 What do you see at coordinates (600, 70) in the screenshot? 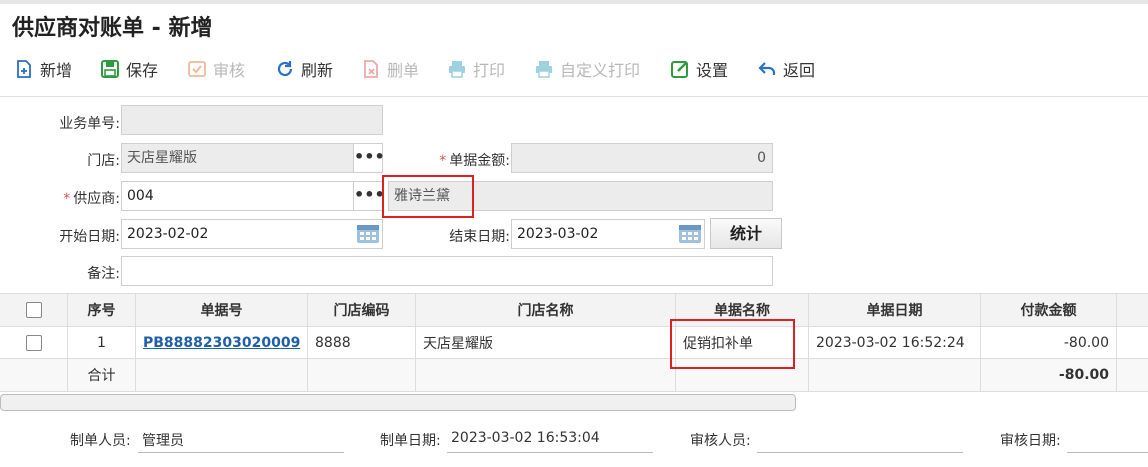
I see `custom-print-button-label: 自定义打印` at bounding box center [600, 70].